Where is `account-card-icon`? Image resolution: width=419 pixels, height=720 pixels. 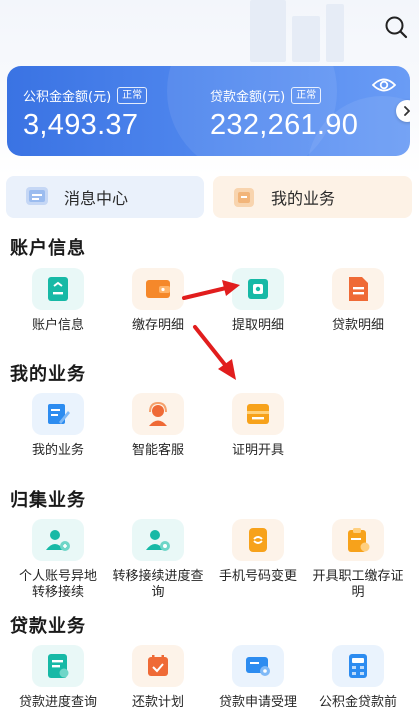 account-card-icon is located at coordinates (58, 289).